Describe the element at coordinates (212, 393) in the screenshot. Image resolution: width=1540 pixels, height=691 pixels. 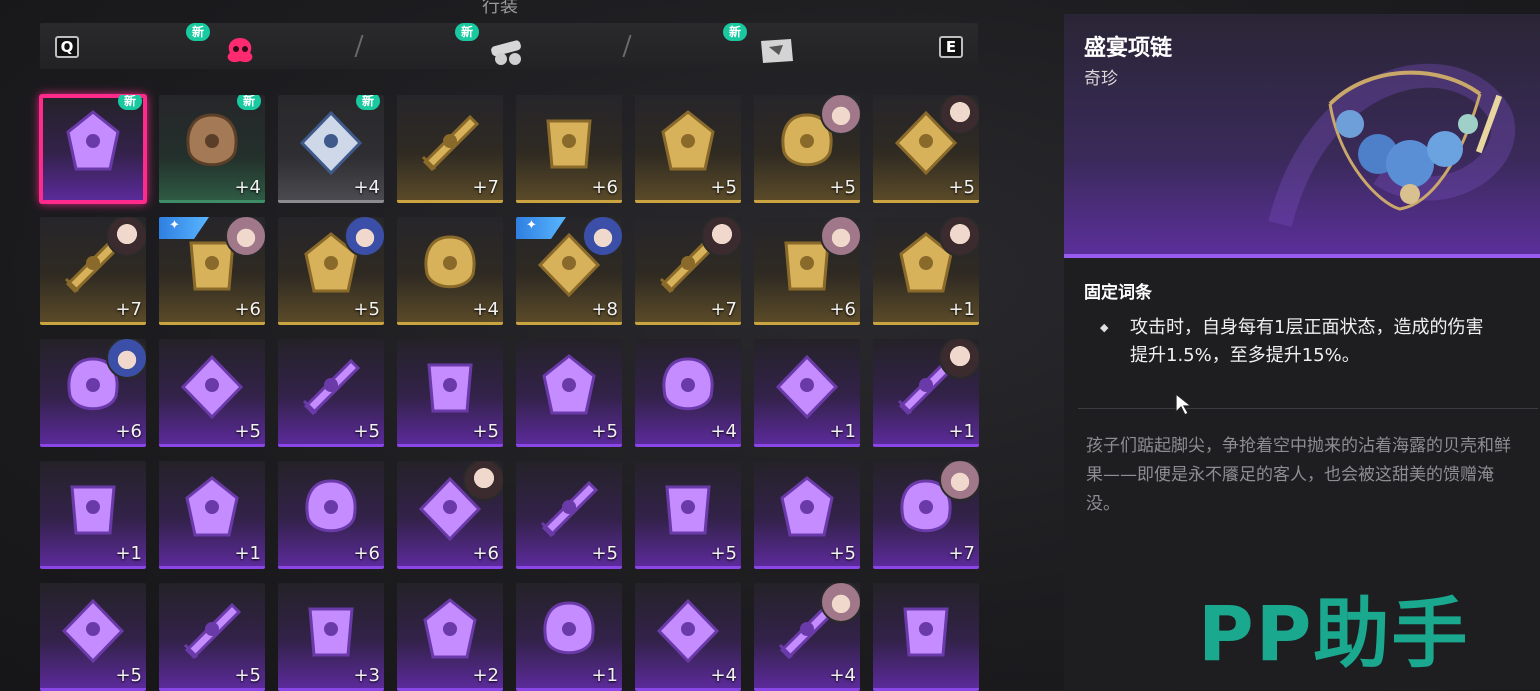
I see `inventory-slot-scimitar: +5` at that location.